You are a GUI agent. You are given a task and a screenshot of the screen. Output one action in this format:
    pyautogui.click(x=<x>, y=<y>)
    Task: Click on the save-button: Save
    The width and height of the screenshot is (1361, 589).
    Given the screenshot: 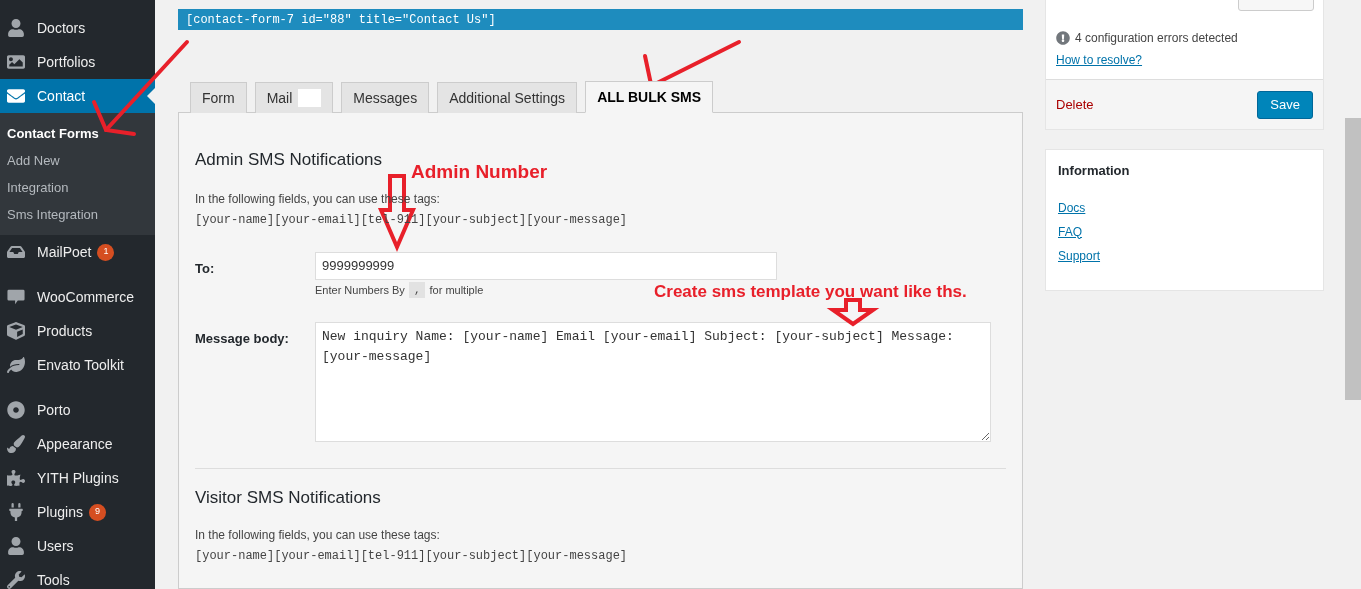 What is the action you would take?
    pyautogui.click(x=1285, y=104)
    